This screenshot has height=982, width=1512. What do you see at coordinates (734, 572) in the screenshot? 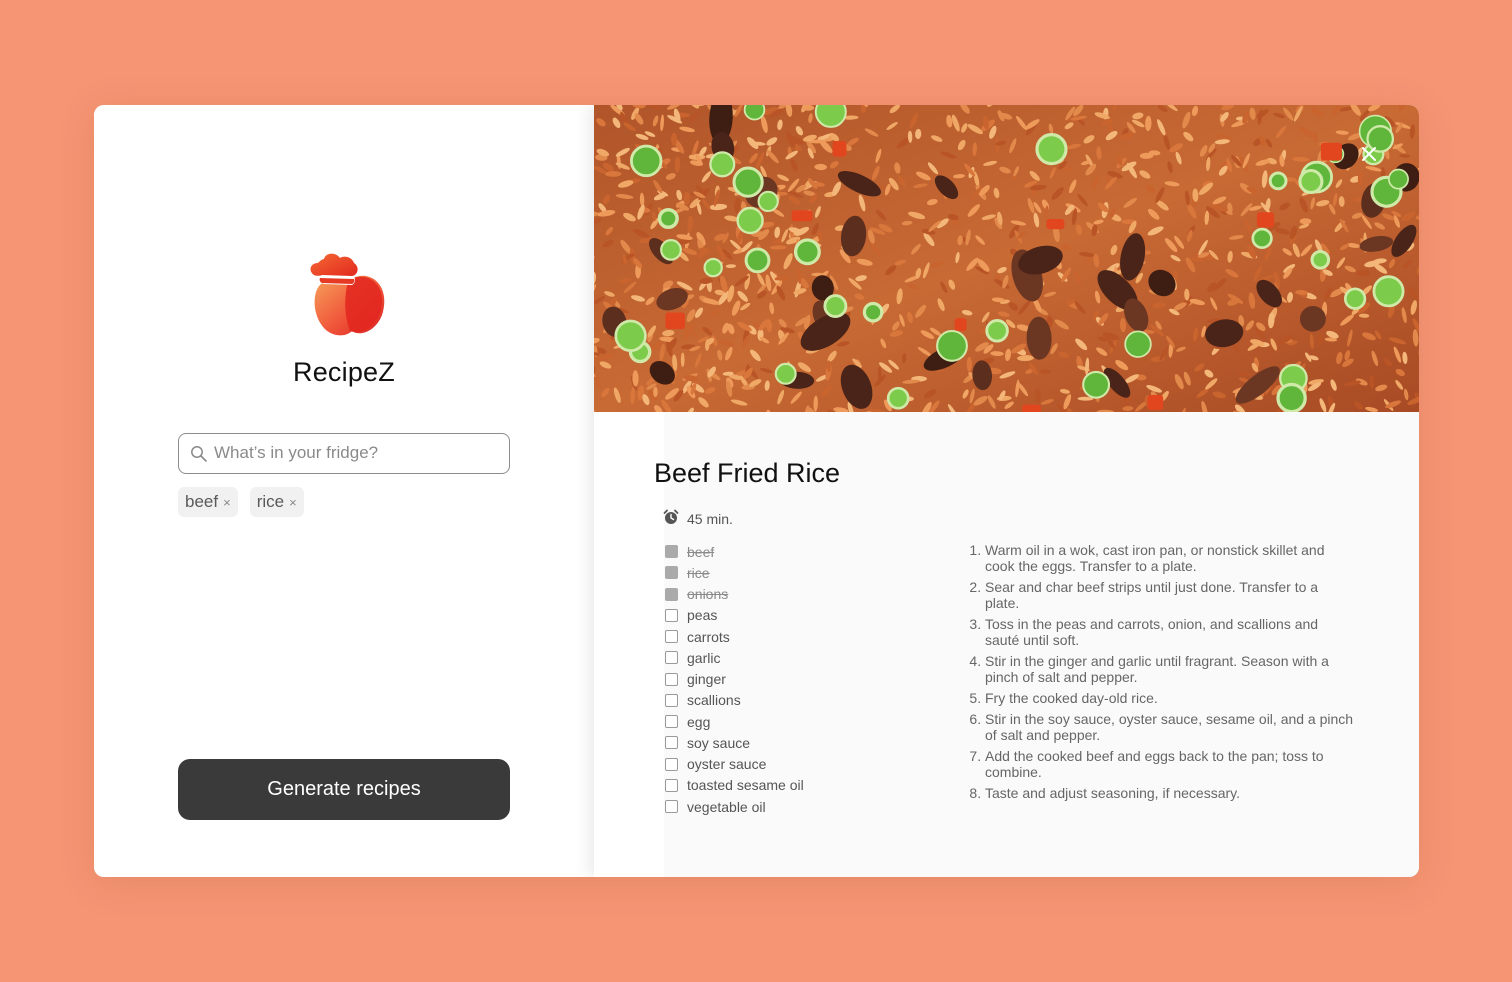
I see `ingredient-item: rice` at bounding box center [734, 572].